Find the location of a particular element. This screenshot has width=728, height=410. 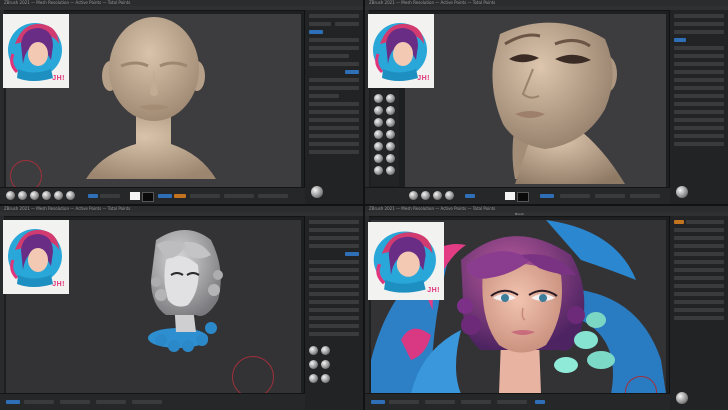

brush-palette is located at coordinates (385, 138).